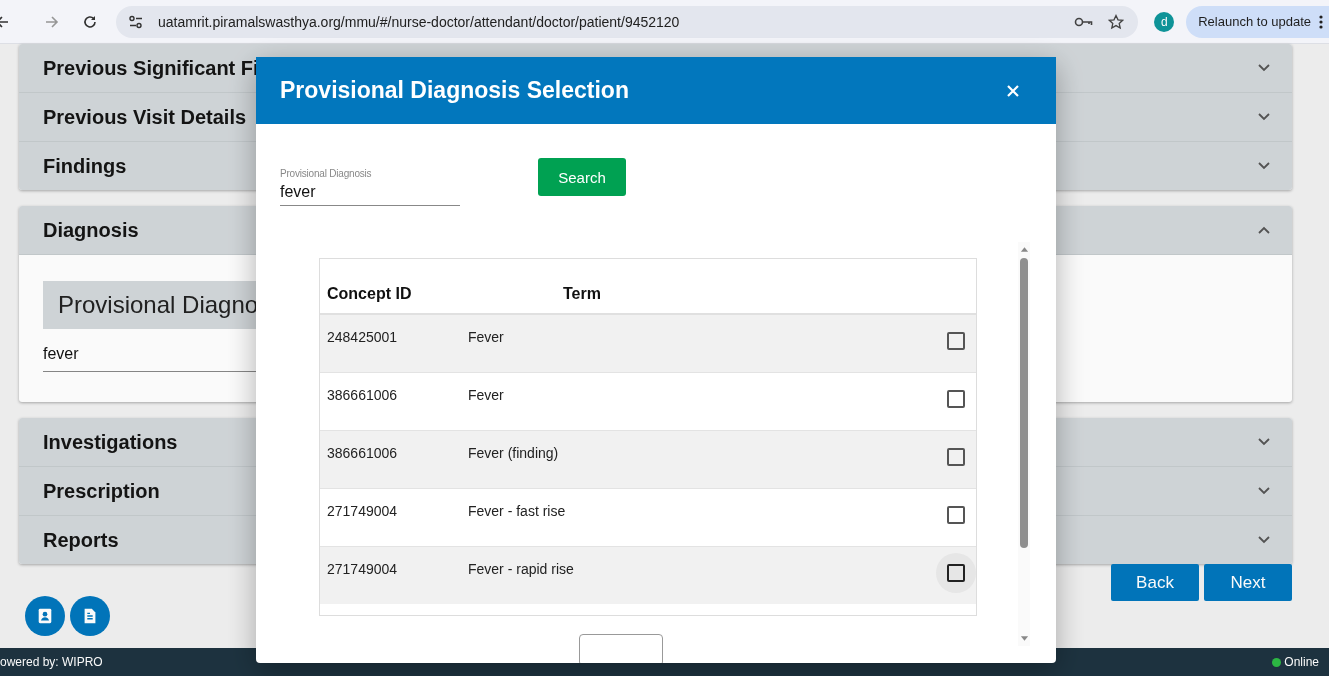 The height and width of the screenshot is (676, 1329). Describe the element at coordinates (454, 90) in the screenshot. I see `dialog-title: Provisional Diagnosis Selection` at that location.